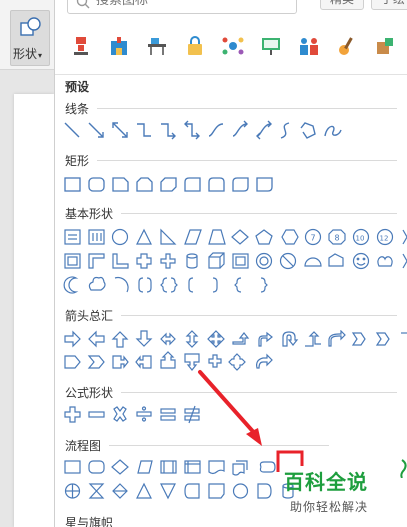  What do you see at coordinates (72, 467) in the screenshot?
I see `flowchart-process-shape` at bounding box center [72, 467].